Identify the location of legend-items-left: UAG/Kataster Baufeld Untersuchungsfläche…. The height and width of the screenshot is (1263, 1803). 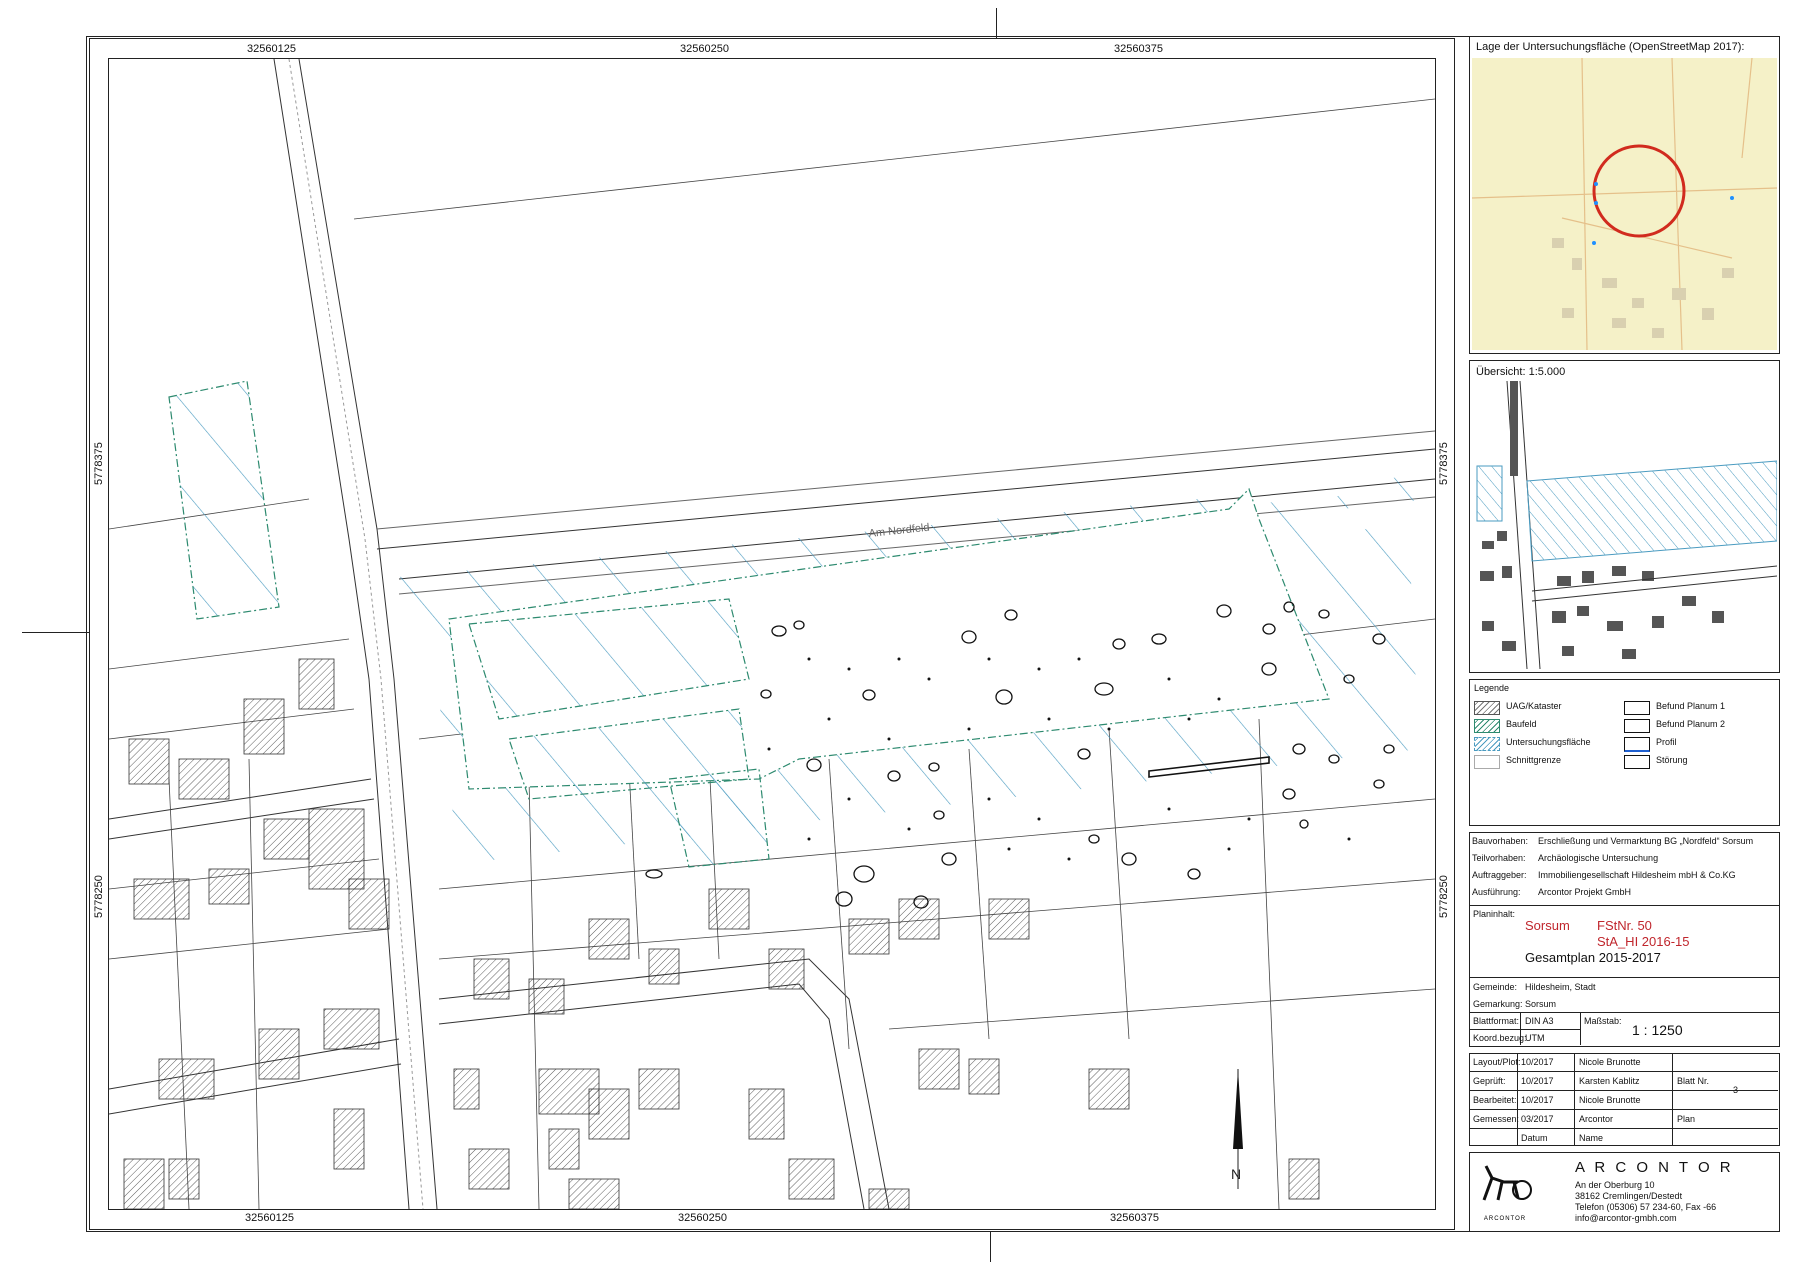
(1544, 736).